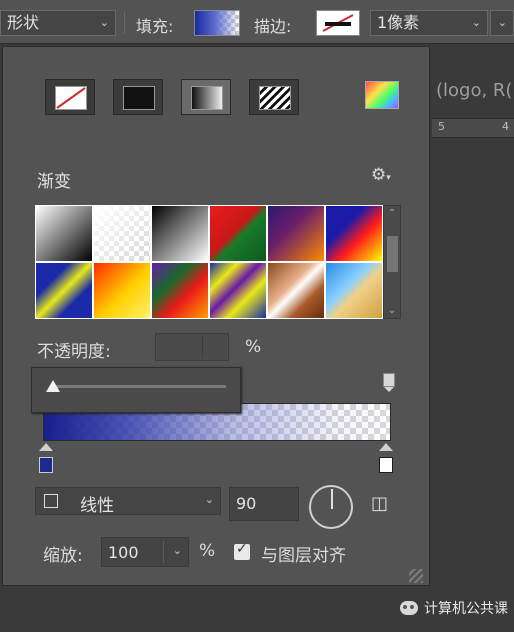  I want to click on solid-color-icon, so click(139, 98).